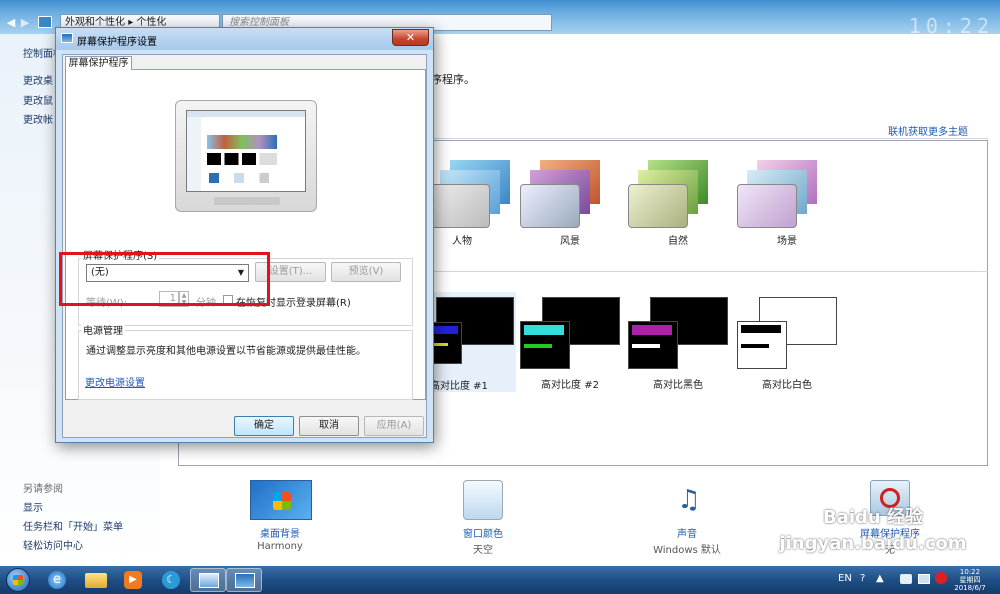  I want to click on monitor-screen, so click(246, 151).